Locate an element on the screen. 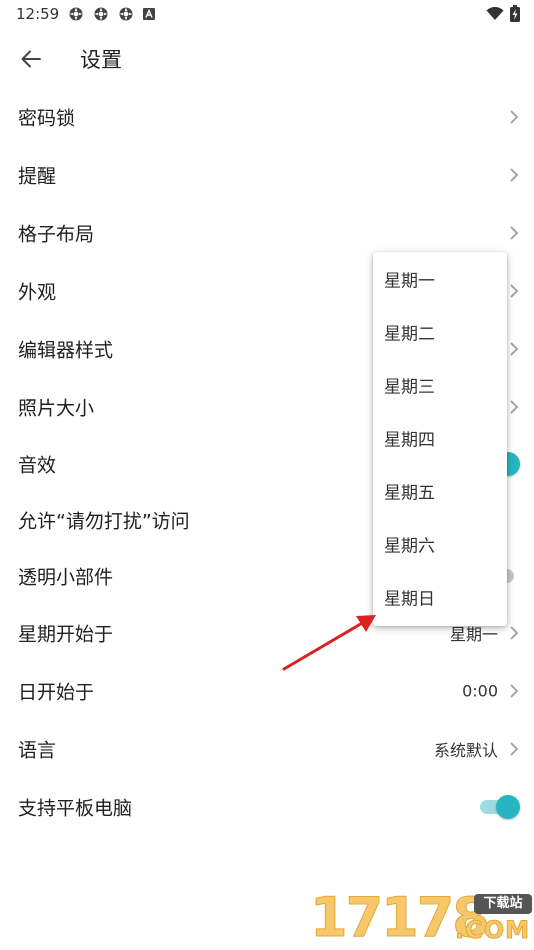 The width and height of the screenshot is (534, 950). setting-label: 提醒 is located at coordinates (37, 176).